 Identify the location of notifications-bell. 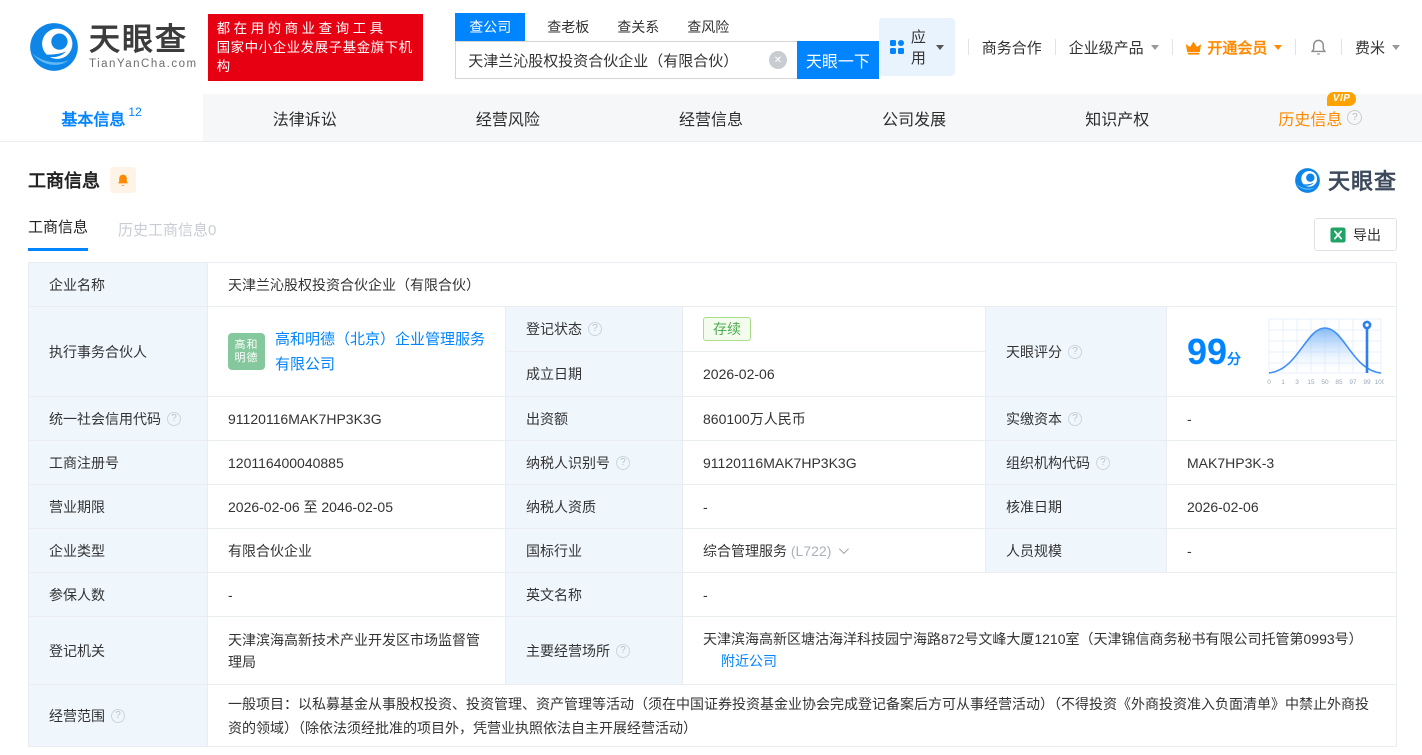
(1318, 47).